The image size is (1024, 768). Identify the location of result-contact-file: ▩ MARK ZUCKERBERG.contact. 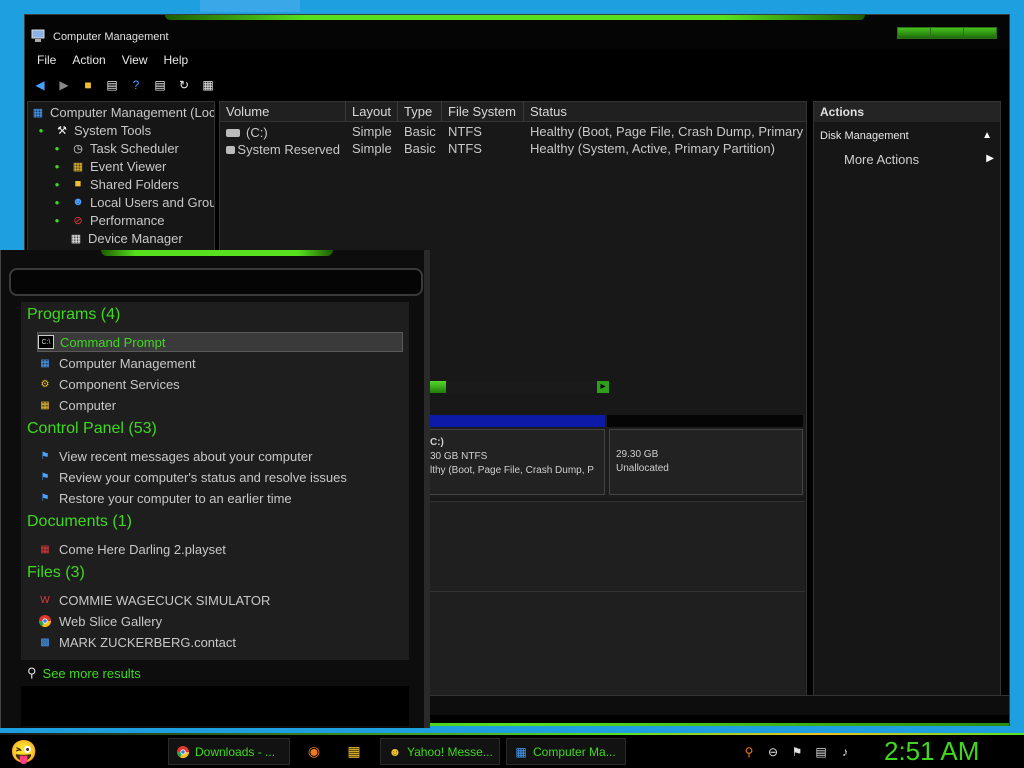
(220, 642).